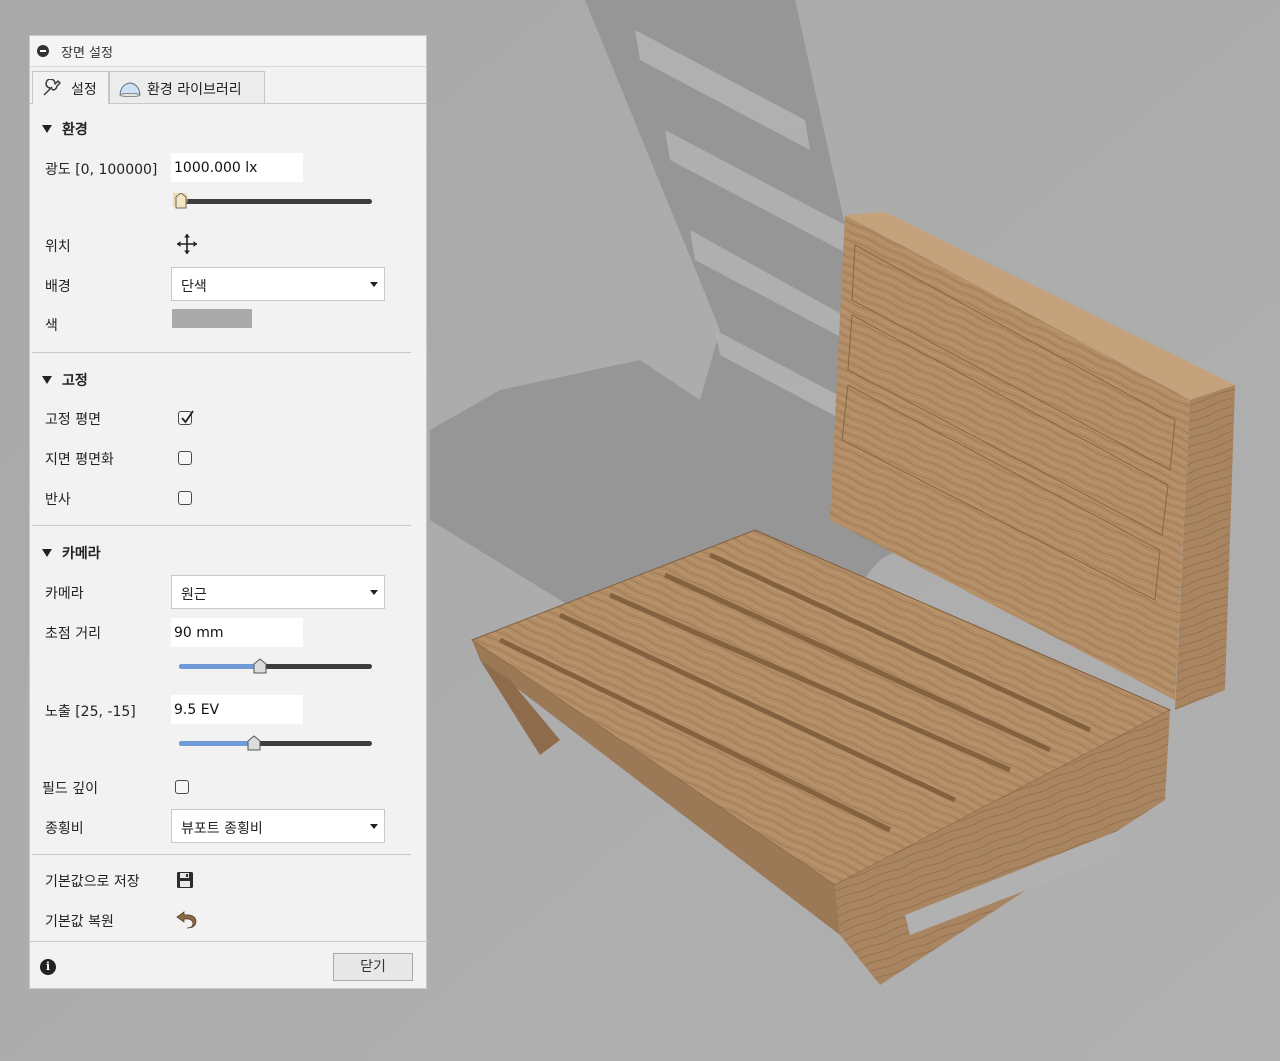 The image size is (1280, 1061). What do you see at coordinates (79, 460) in the screenshot?
I see `flatten-ground-label: 지면 평면화` at bounding box center [79, 460].